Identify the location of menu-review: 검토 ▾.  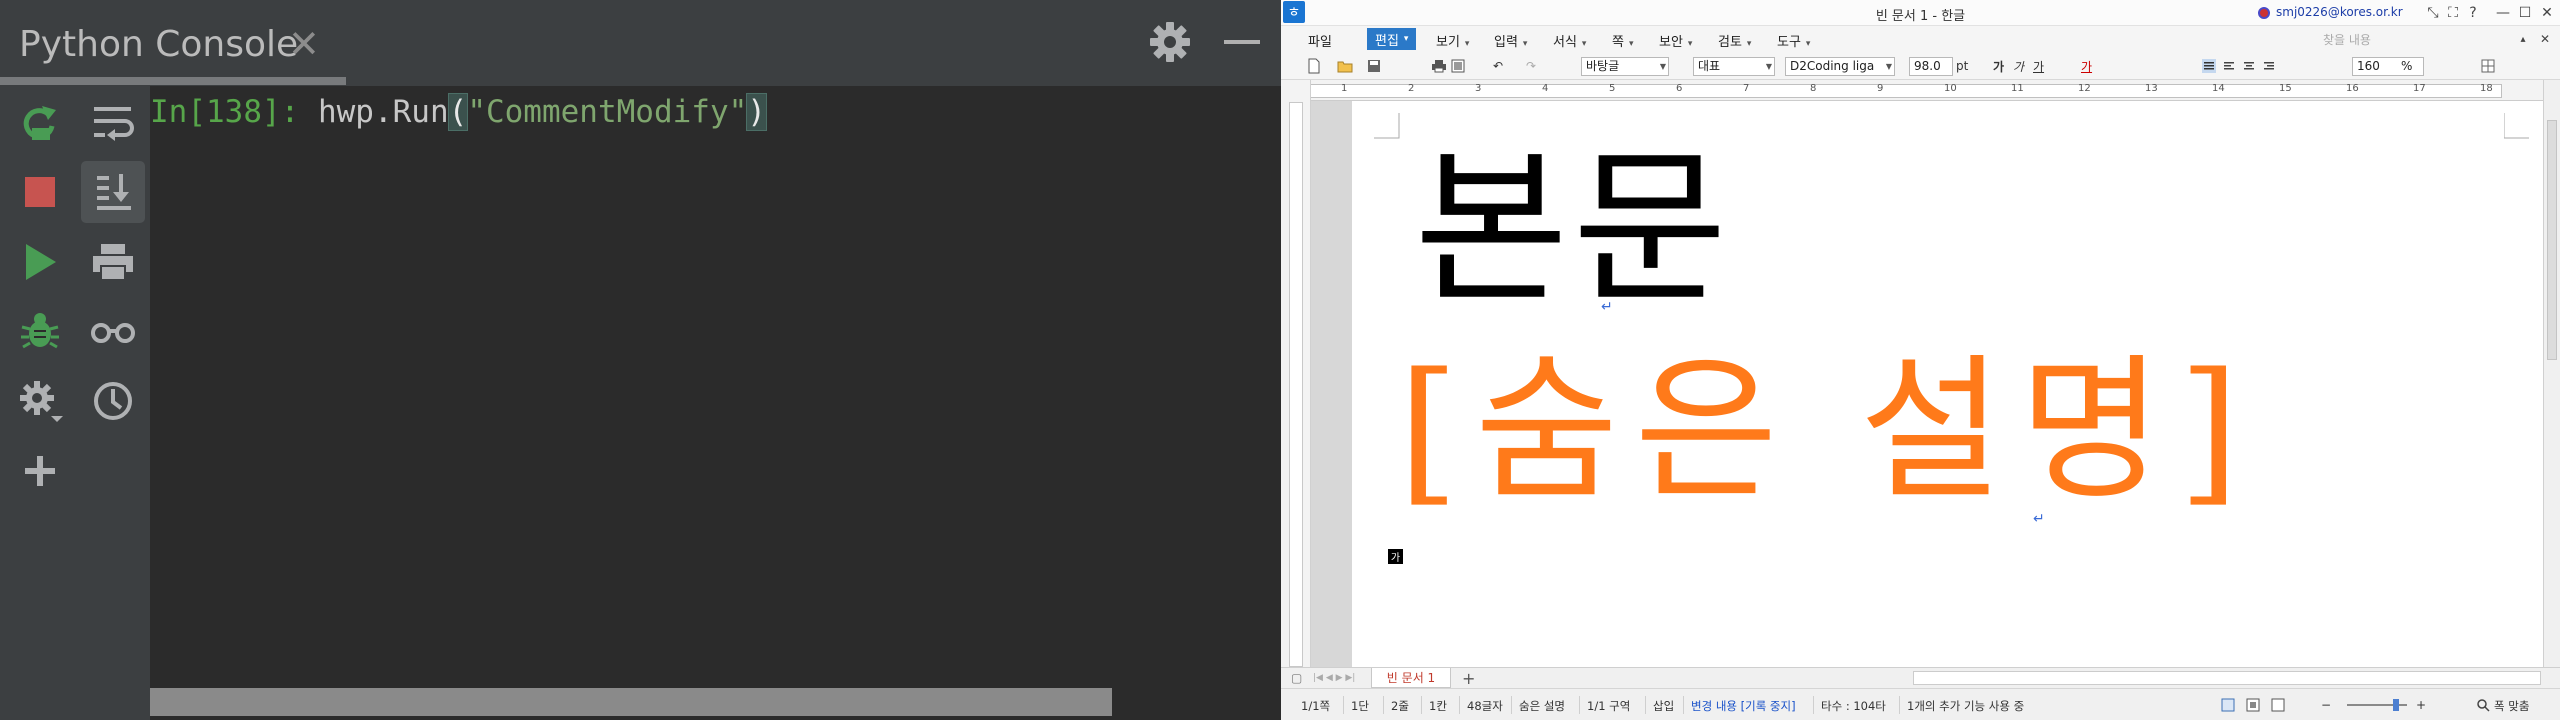
(1734, 40).